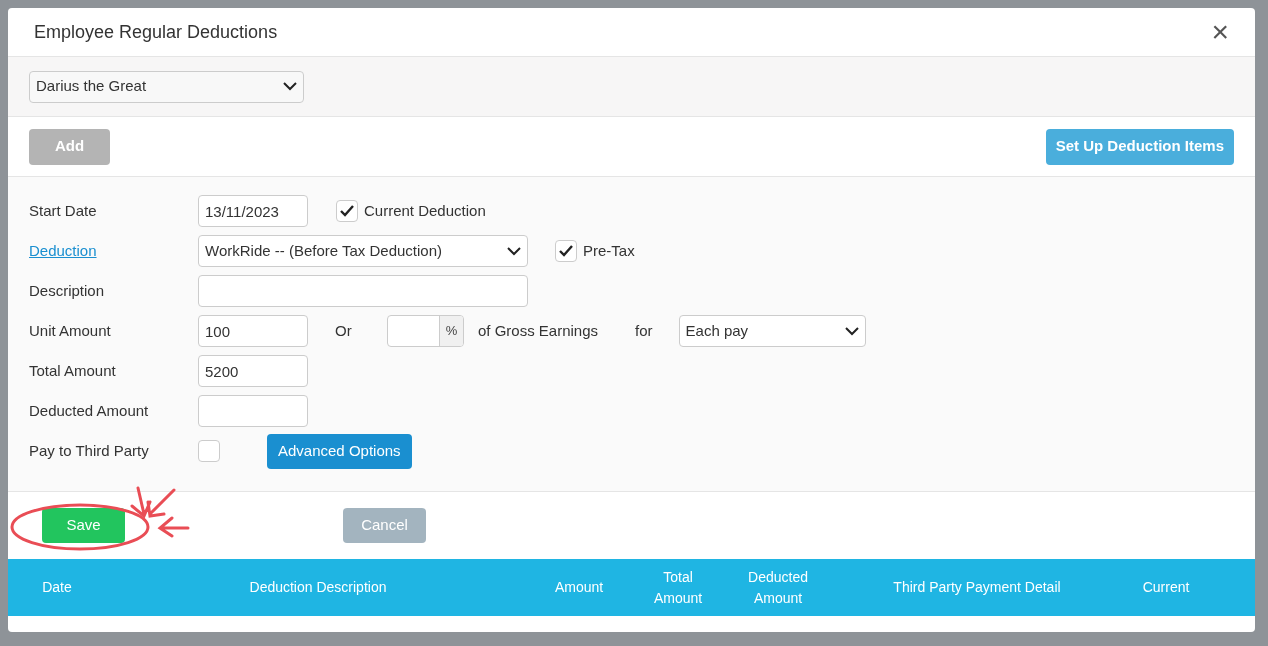 Image resolution: width=1268 pixels, height=646 pixels. What do you see at coordinates (113, 251) in the screenshot?
I see `deduction-link: Deduction` at bounding box center [113, 251].